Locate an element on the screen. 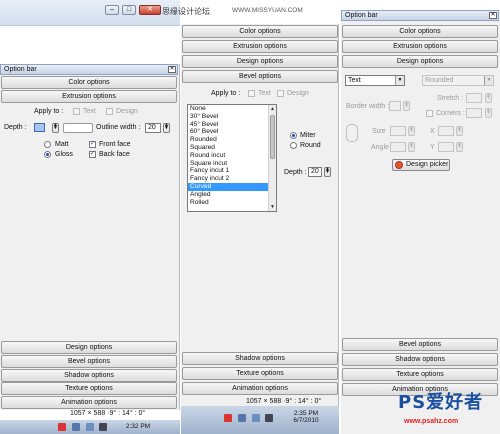  chevron-down-icon: ▼ is located at coordinates (399, 80).